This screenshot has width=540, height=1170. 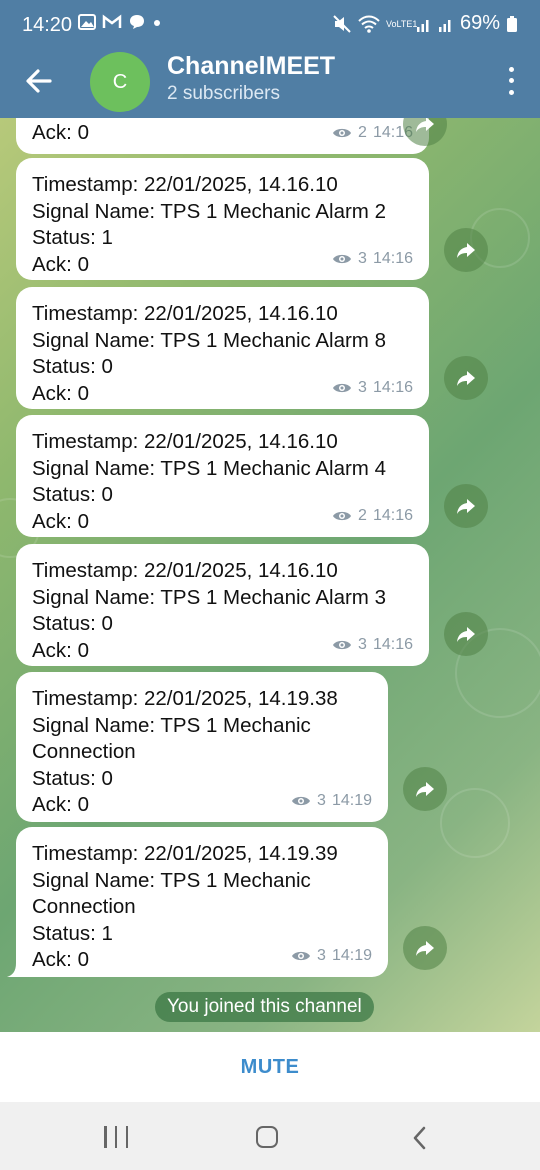 What do you see at coordinates (223, 93) in the screenshot?
I see `channel-subtitle: 2 subscribers` at bounding box center [223, 93].